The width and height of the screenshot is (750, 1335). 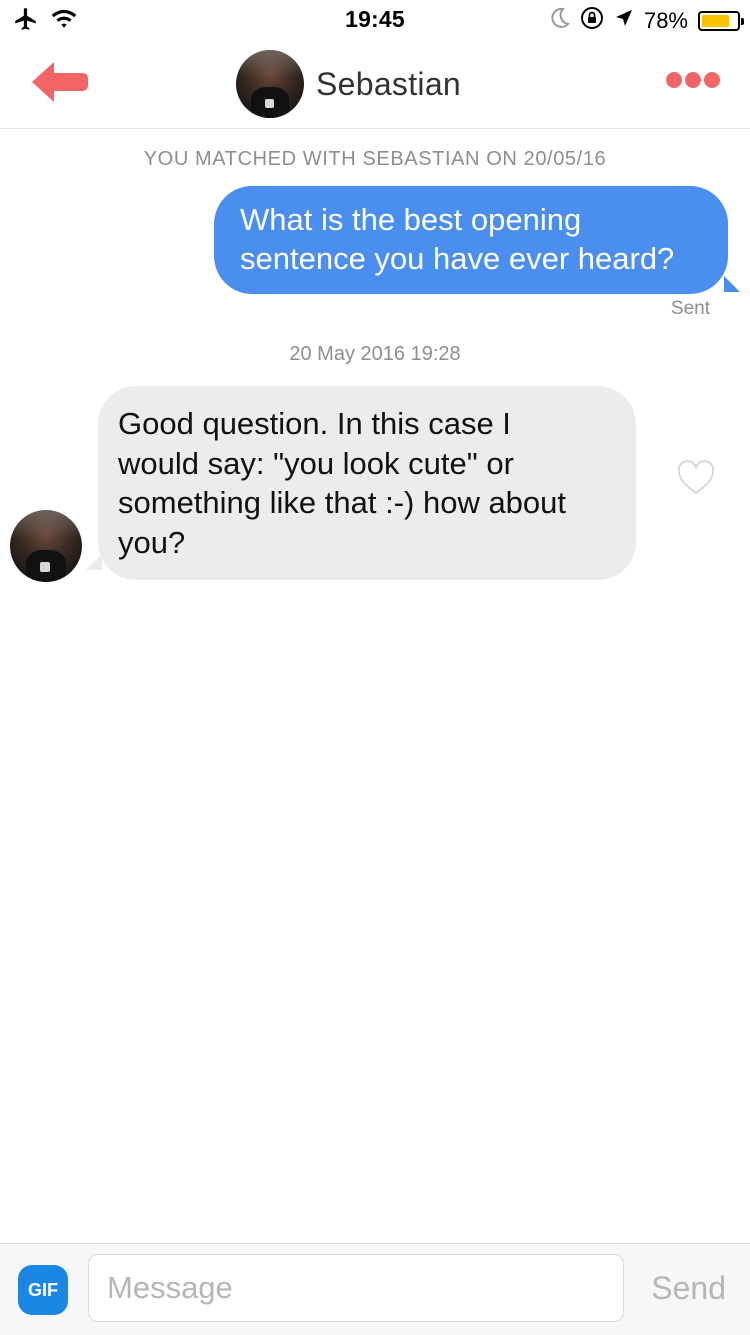 I want to click on like-button, so click(x=696, y=480).